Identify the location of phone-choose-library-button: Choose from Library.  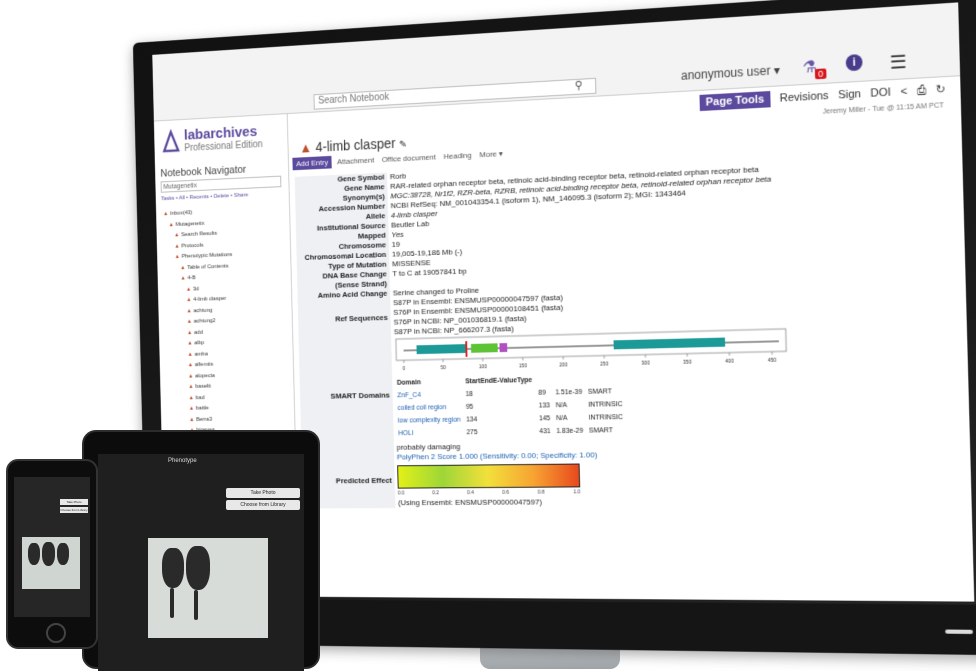
(74, 510).